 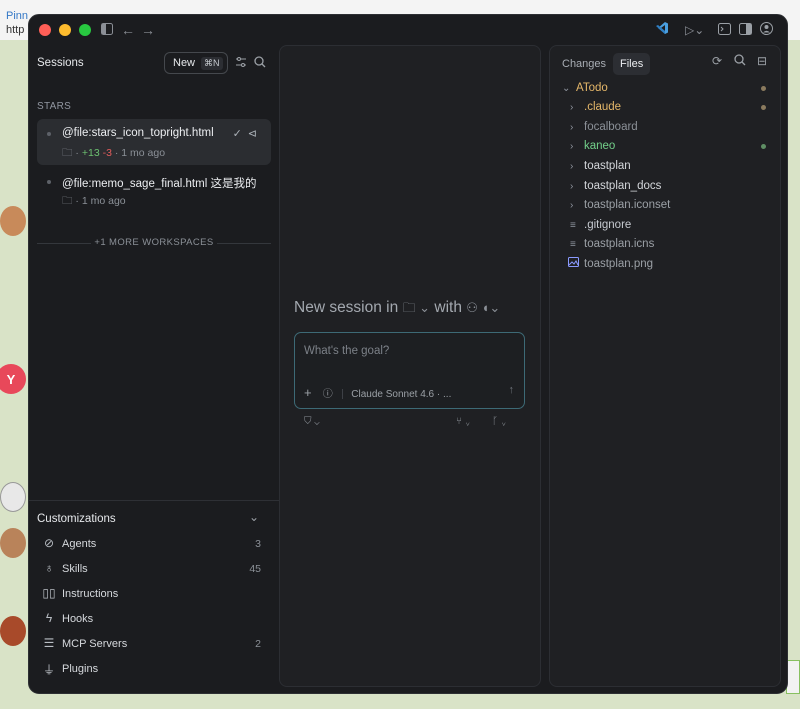 I want to click on customizations-title: Customizations, so click(x=76, y=519).